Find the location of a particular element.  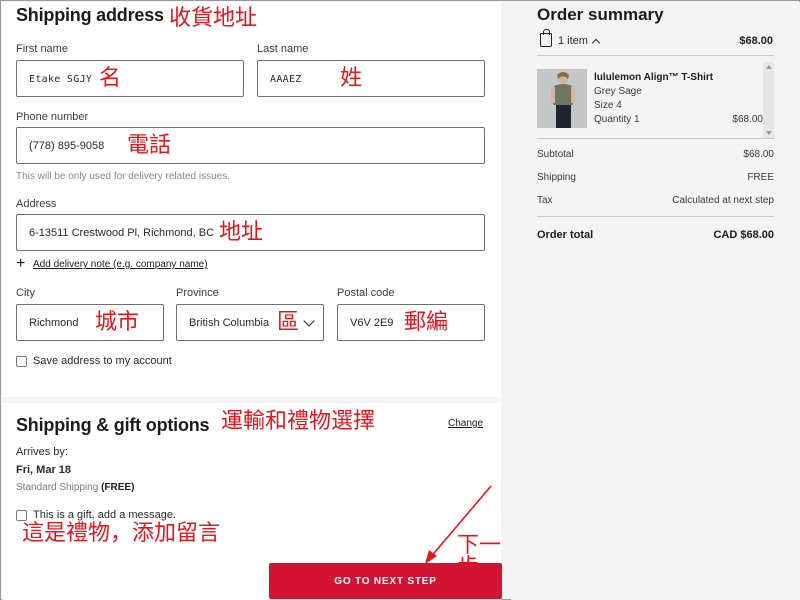

subtotal-label: Subtotal is located at coordinates (555, 154).